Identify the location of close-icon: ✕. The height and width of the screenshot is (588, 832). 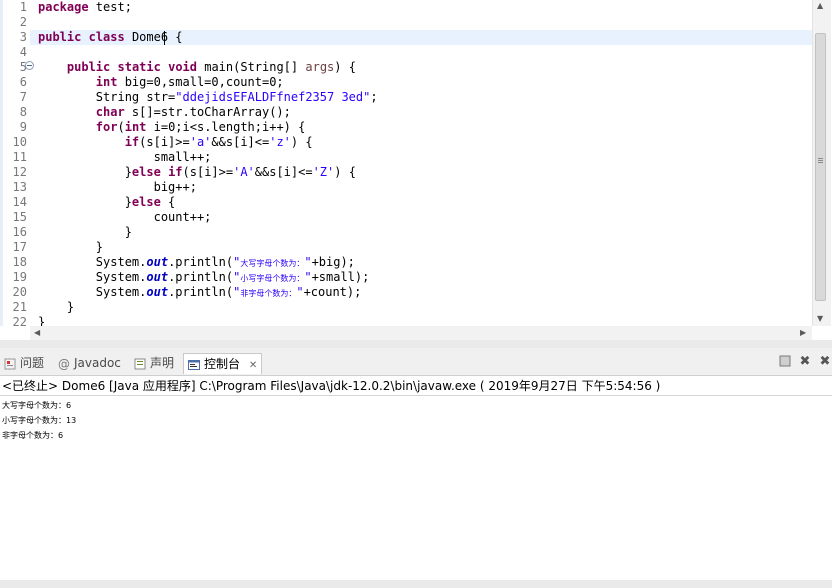
(253, 365).